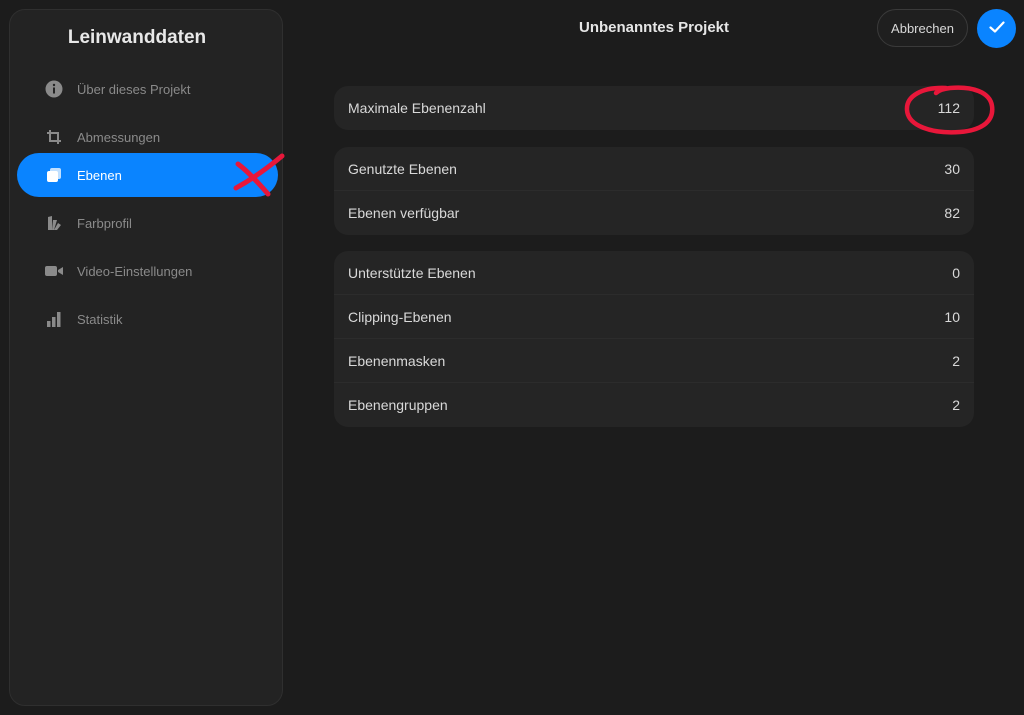 The height and width of the screenshot is (715, 1024). What do you see at coordinates (99, 175) in the screenshot?
I see `sidebar-item-label: Ebenen` at bounding box center [99, 175].